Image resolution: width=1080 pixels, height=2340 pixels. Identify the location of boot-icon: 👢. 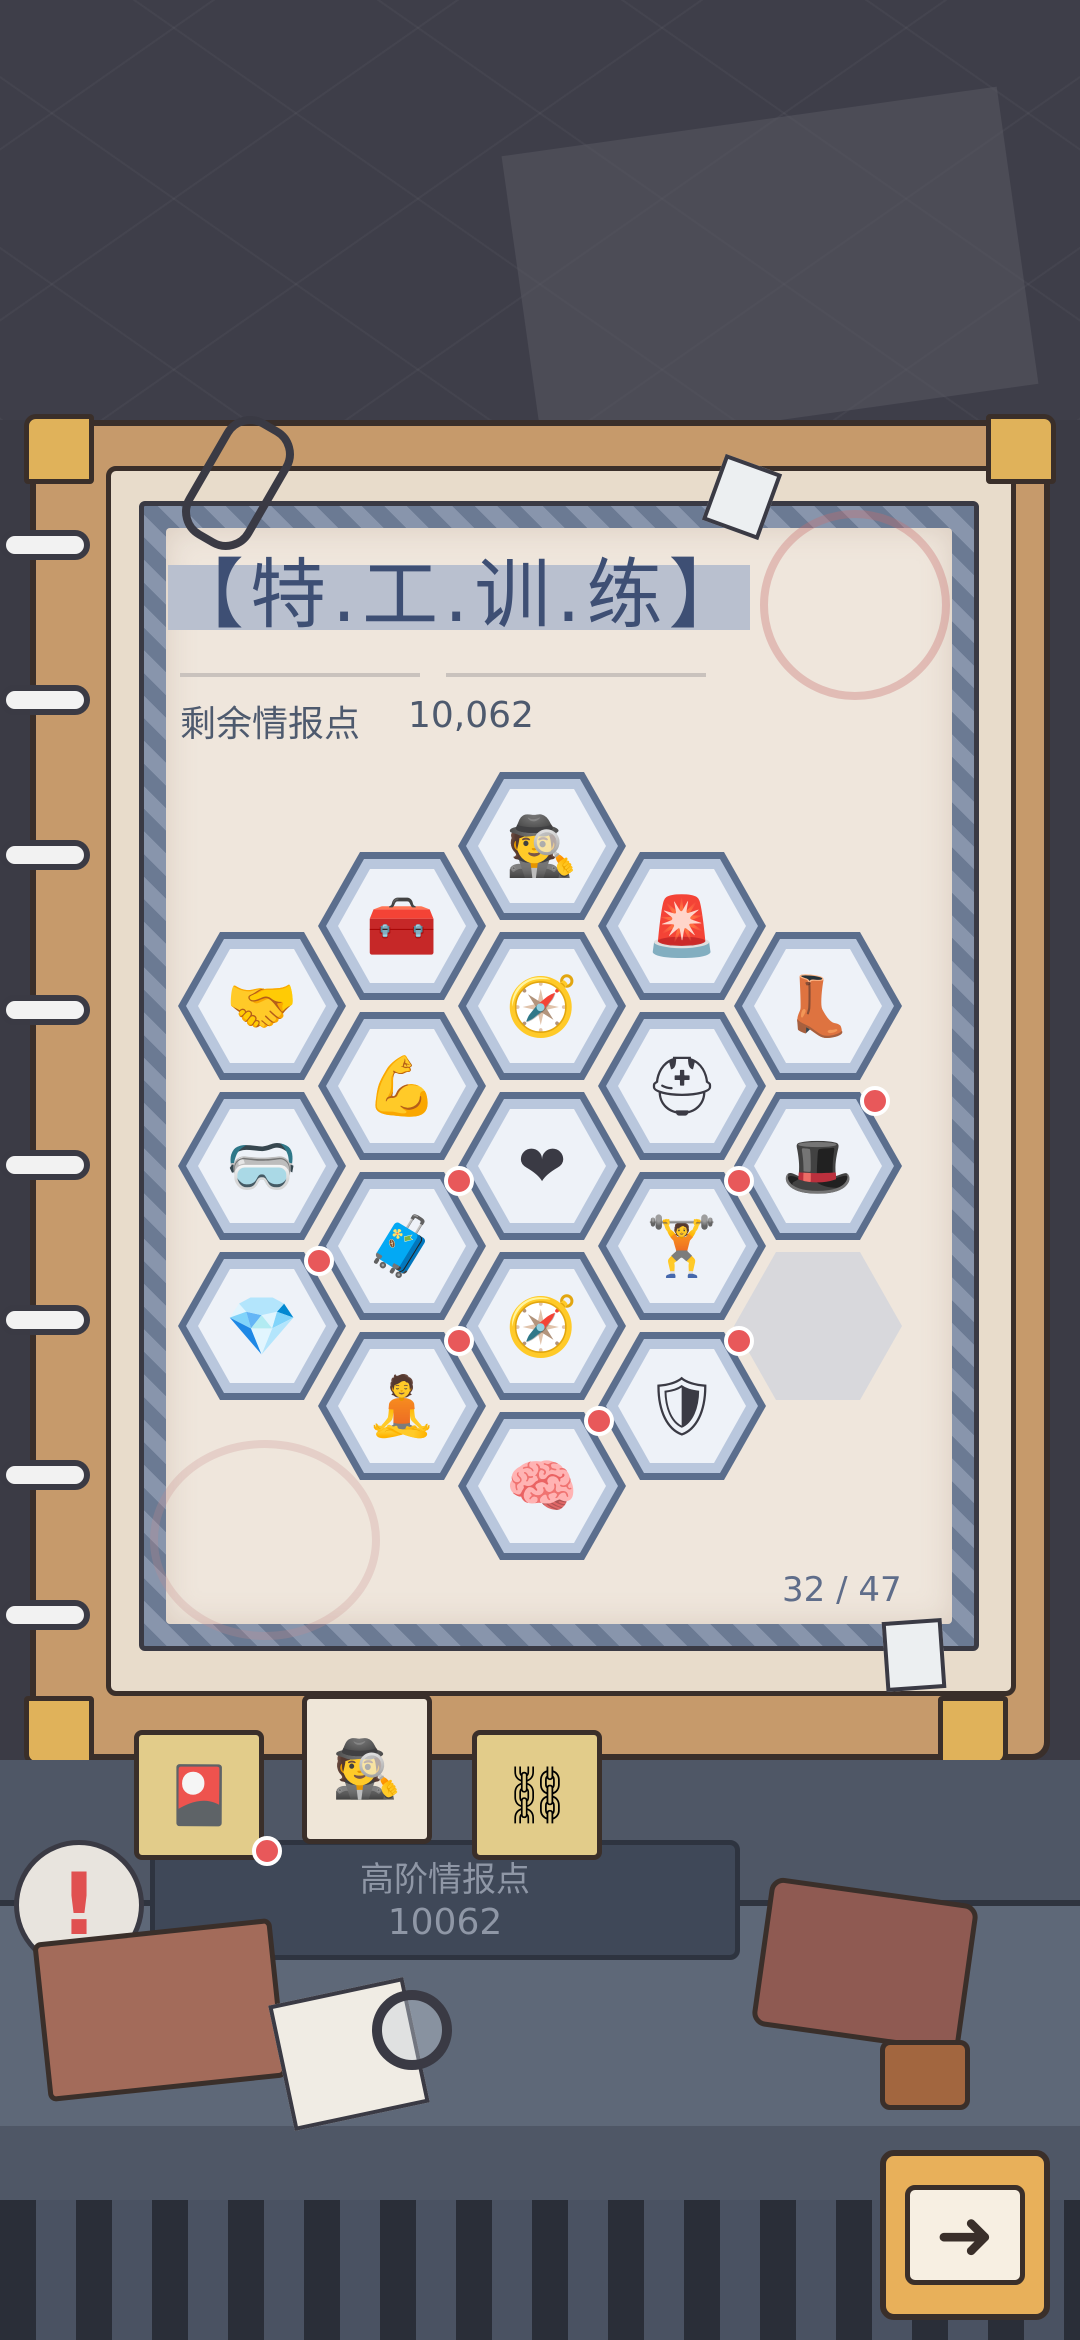
(818, 1006).